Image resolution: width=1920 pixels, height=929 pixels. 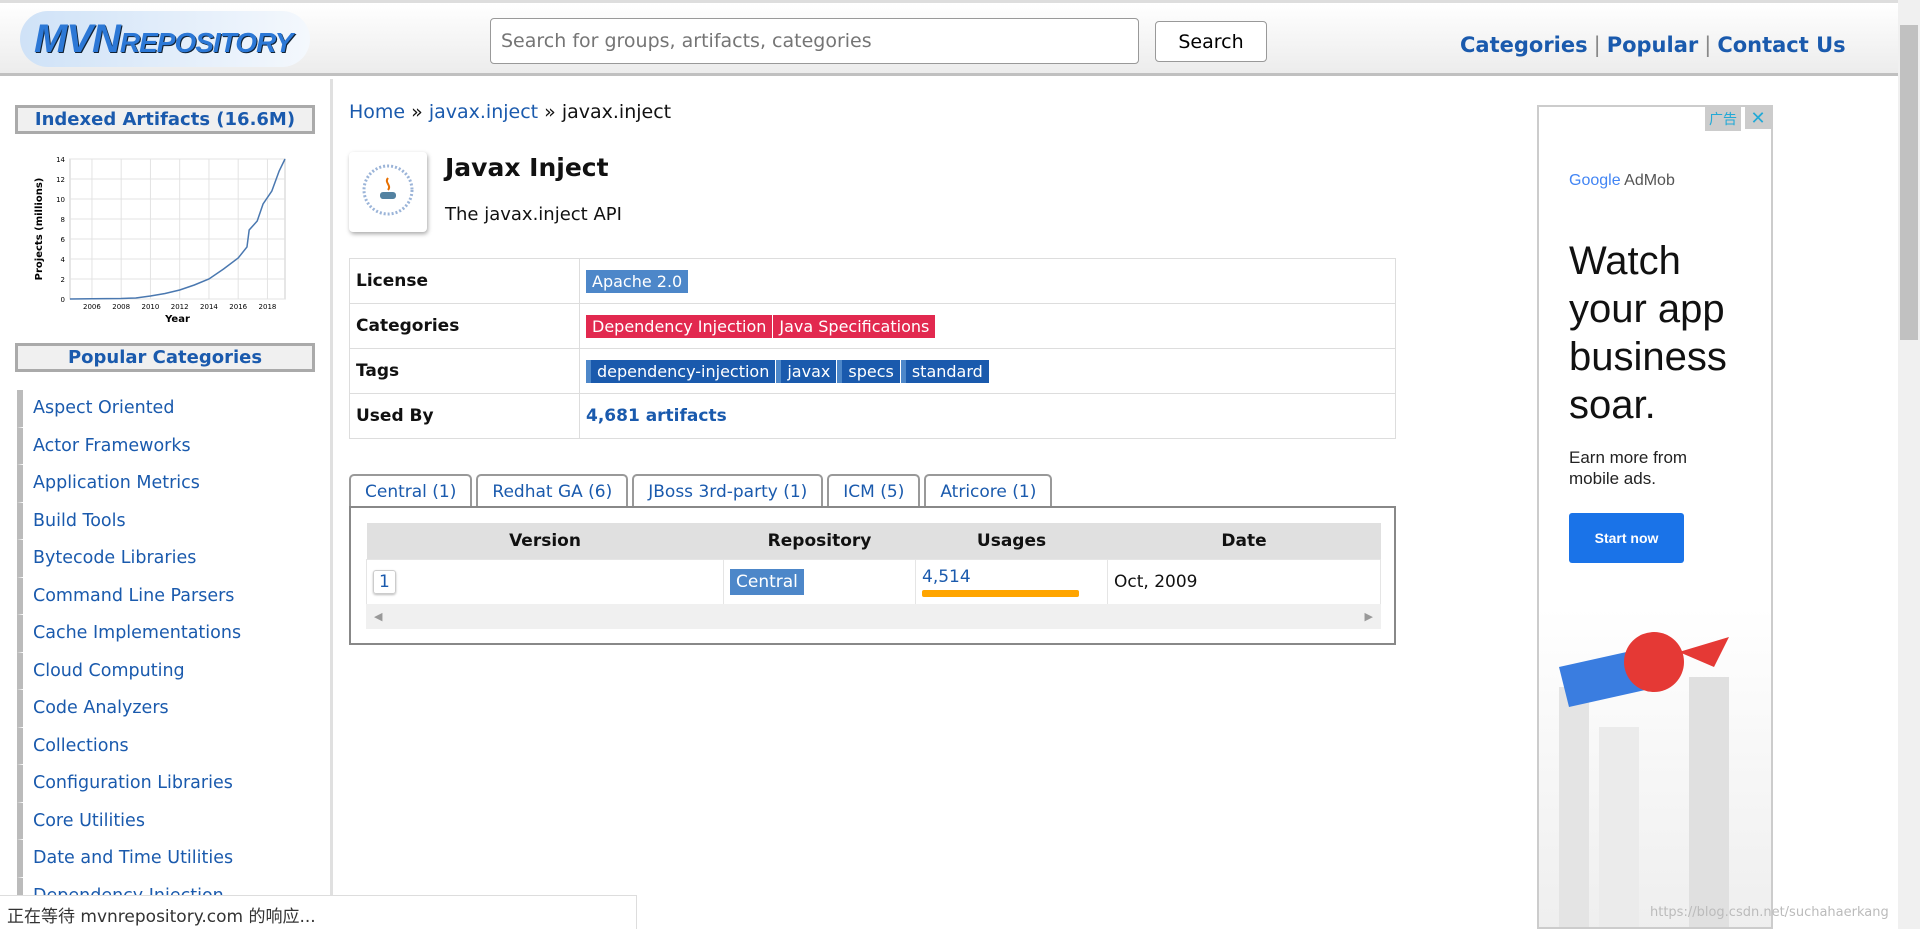 I want to click on table-row: 1 Central 4,514 Oct, 2009, so click(x=873, y=581).